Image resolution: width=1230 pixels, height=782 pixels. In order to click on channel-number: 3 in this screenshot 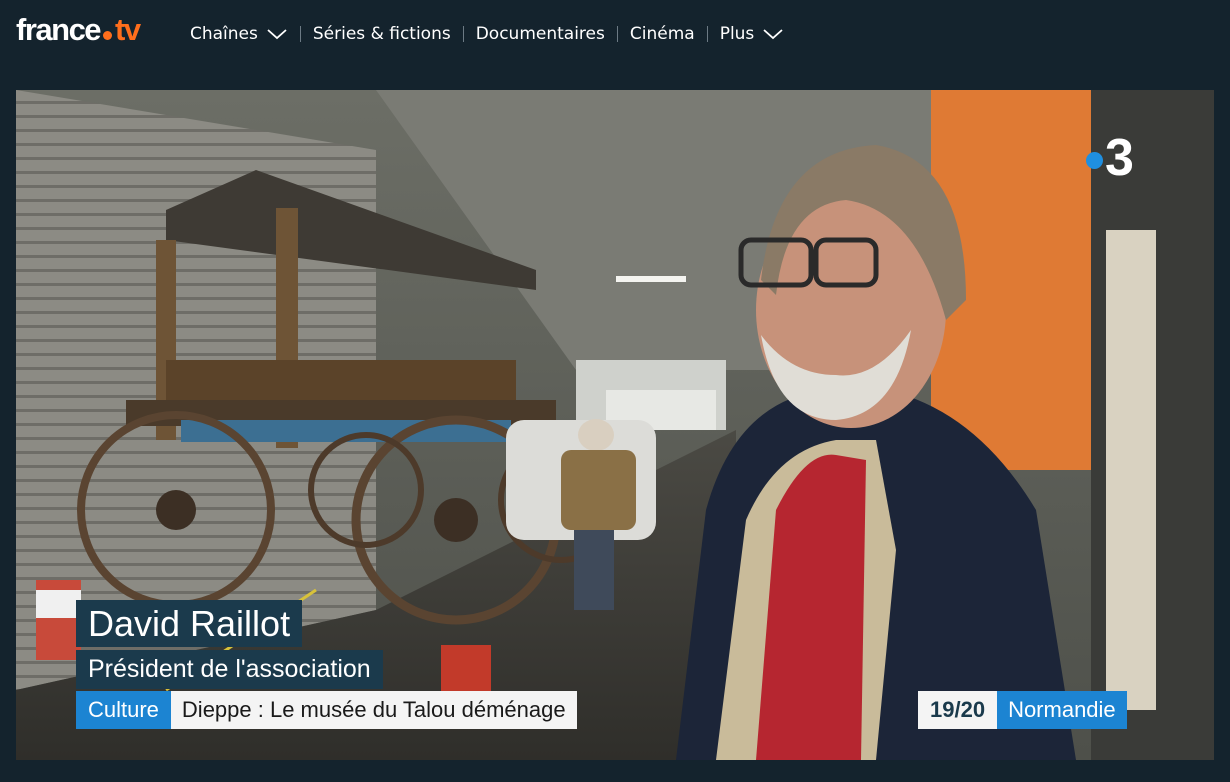, I will do `click(1119, 158)`.